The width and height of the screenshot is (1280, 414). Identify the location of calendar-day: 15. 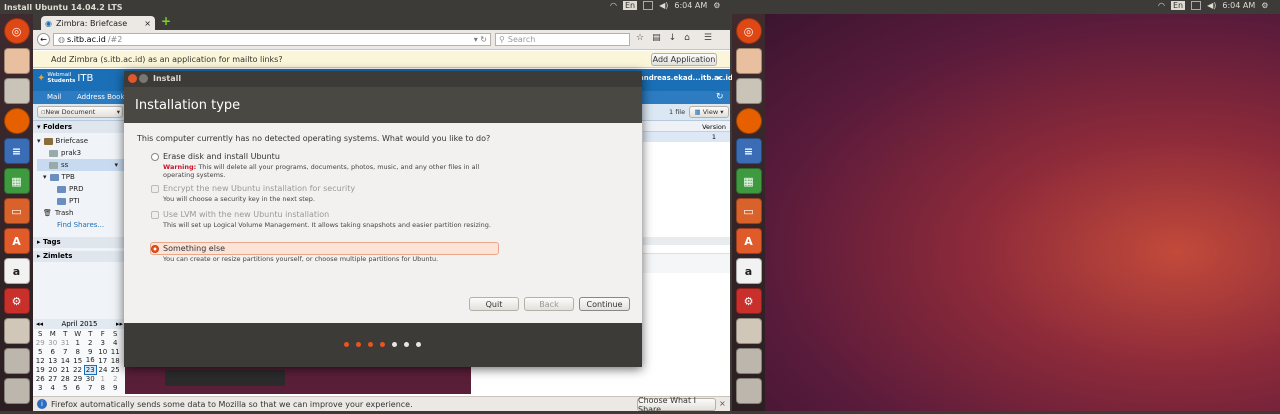
(78, 360).